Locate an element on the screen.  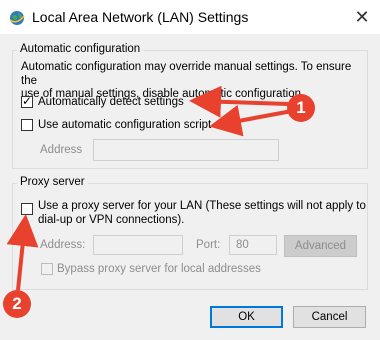
annotation-badge-1: 1 is located at coordinates (301, 108).